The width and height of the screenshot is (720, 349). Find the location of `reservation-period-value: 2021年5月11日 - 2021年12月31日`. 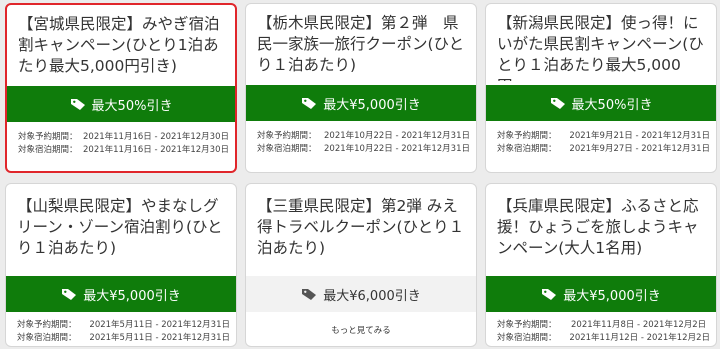

reservation-period-value: 2021年5月11日 - 2021年12月31日 is located at coordinates (159, 325).